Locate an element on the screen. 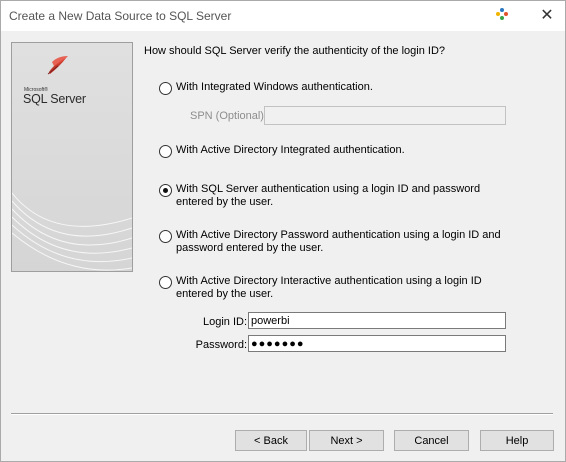 The height and width of the screenshot is (462, 566). radio-integrated-windows: With Integrated Windows authentication. is located at coordinates (337, 88).